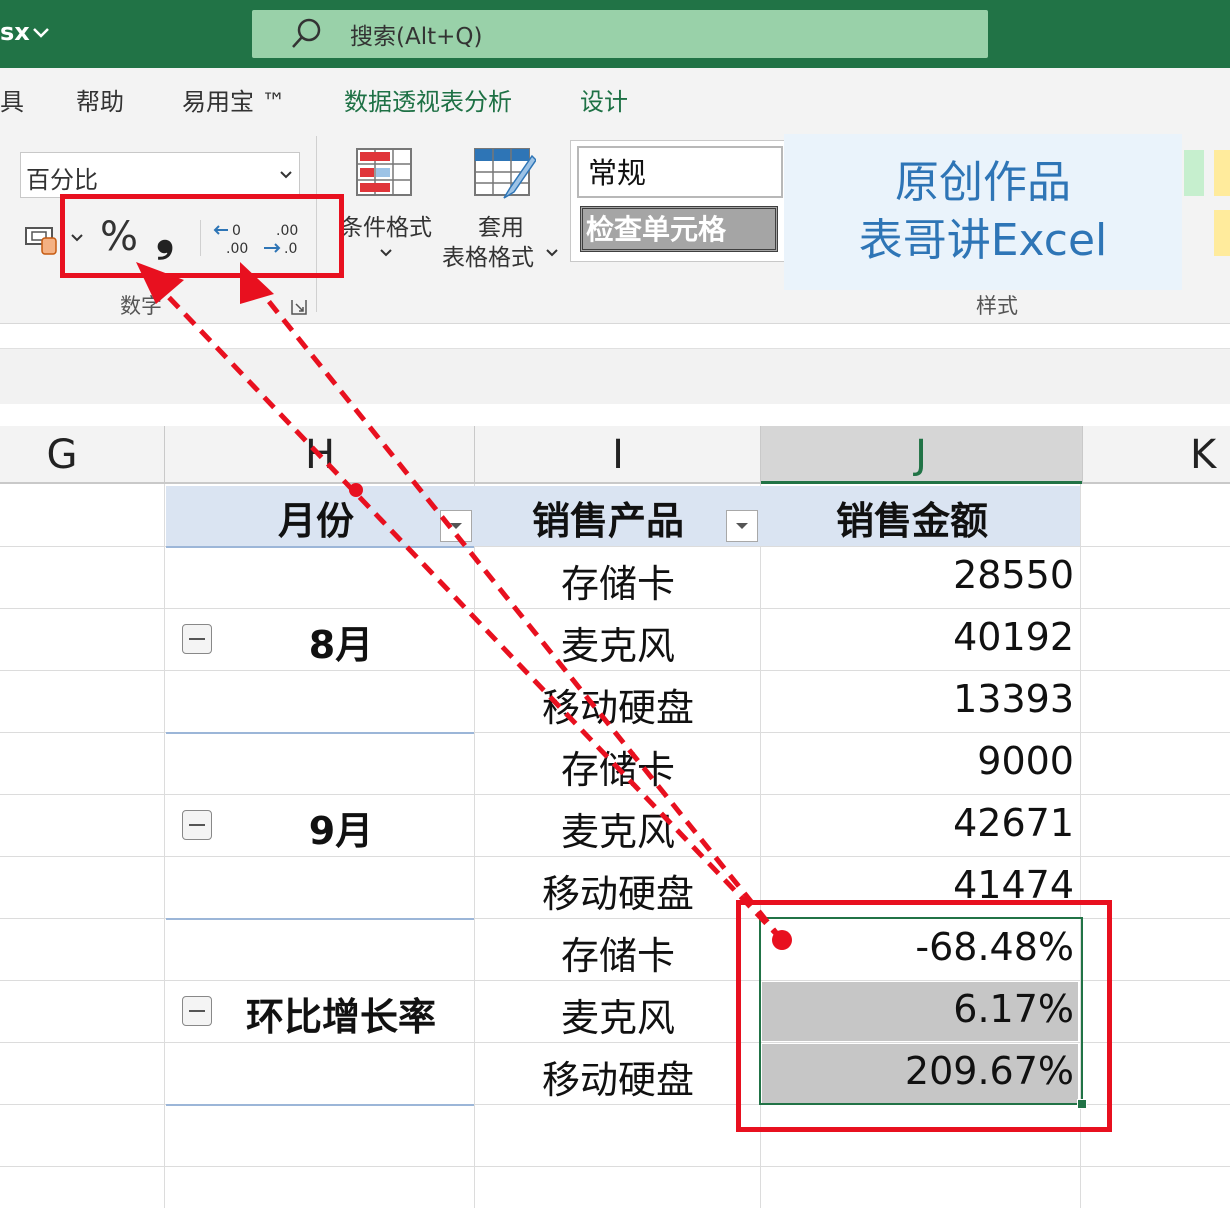 Image resolution: width=1230 pixels, height=1208 pixels. Describe the element at coordinates (316, 521) in the screenshot. I see `pivot-header-month: 月份` at that location.